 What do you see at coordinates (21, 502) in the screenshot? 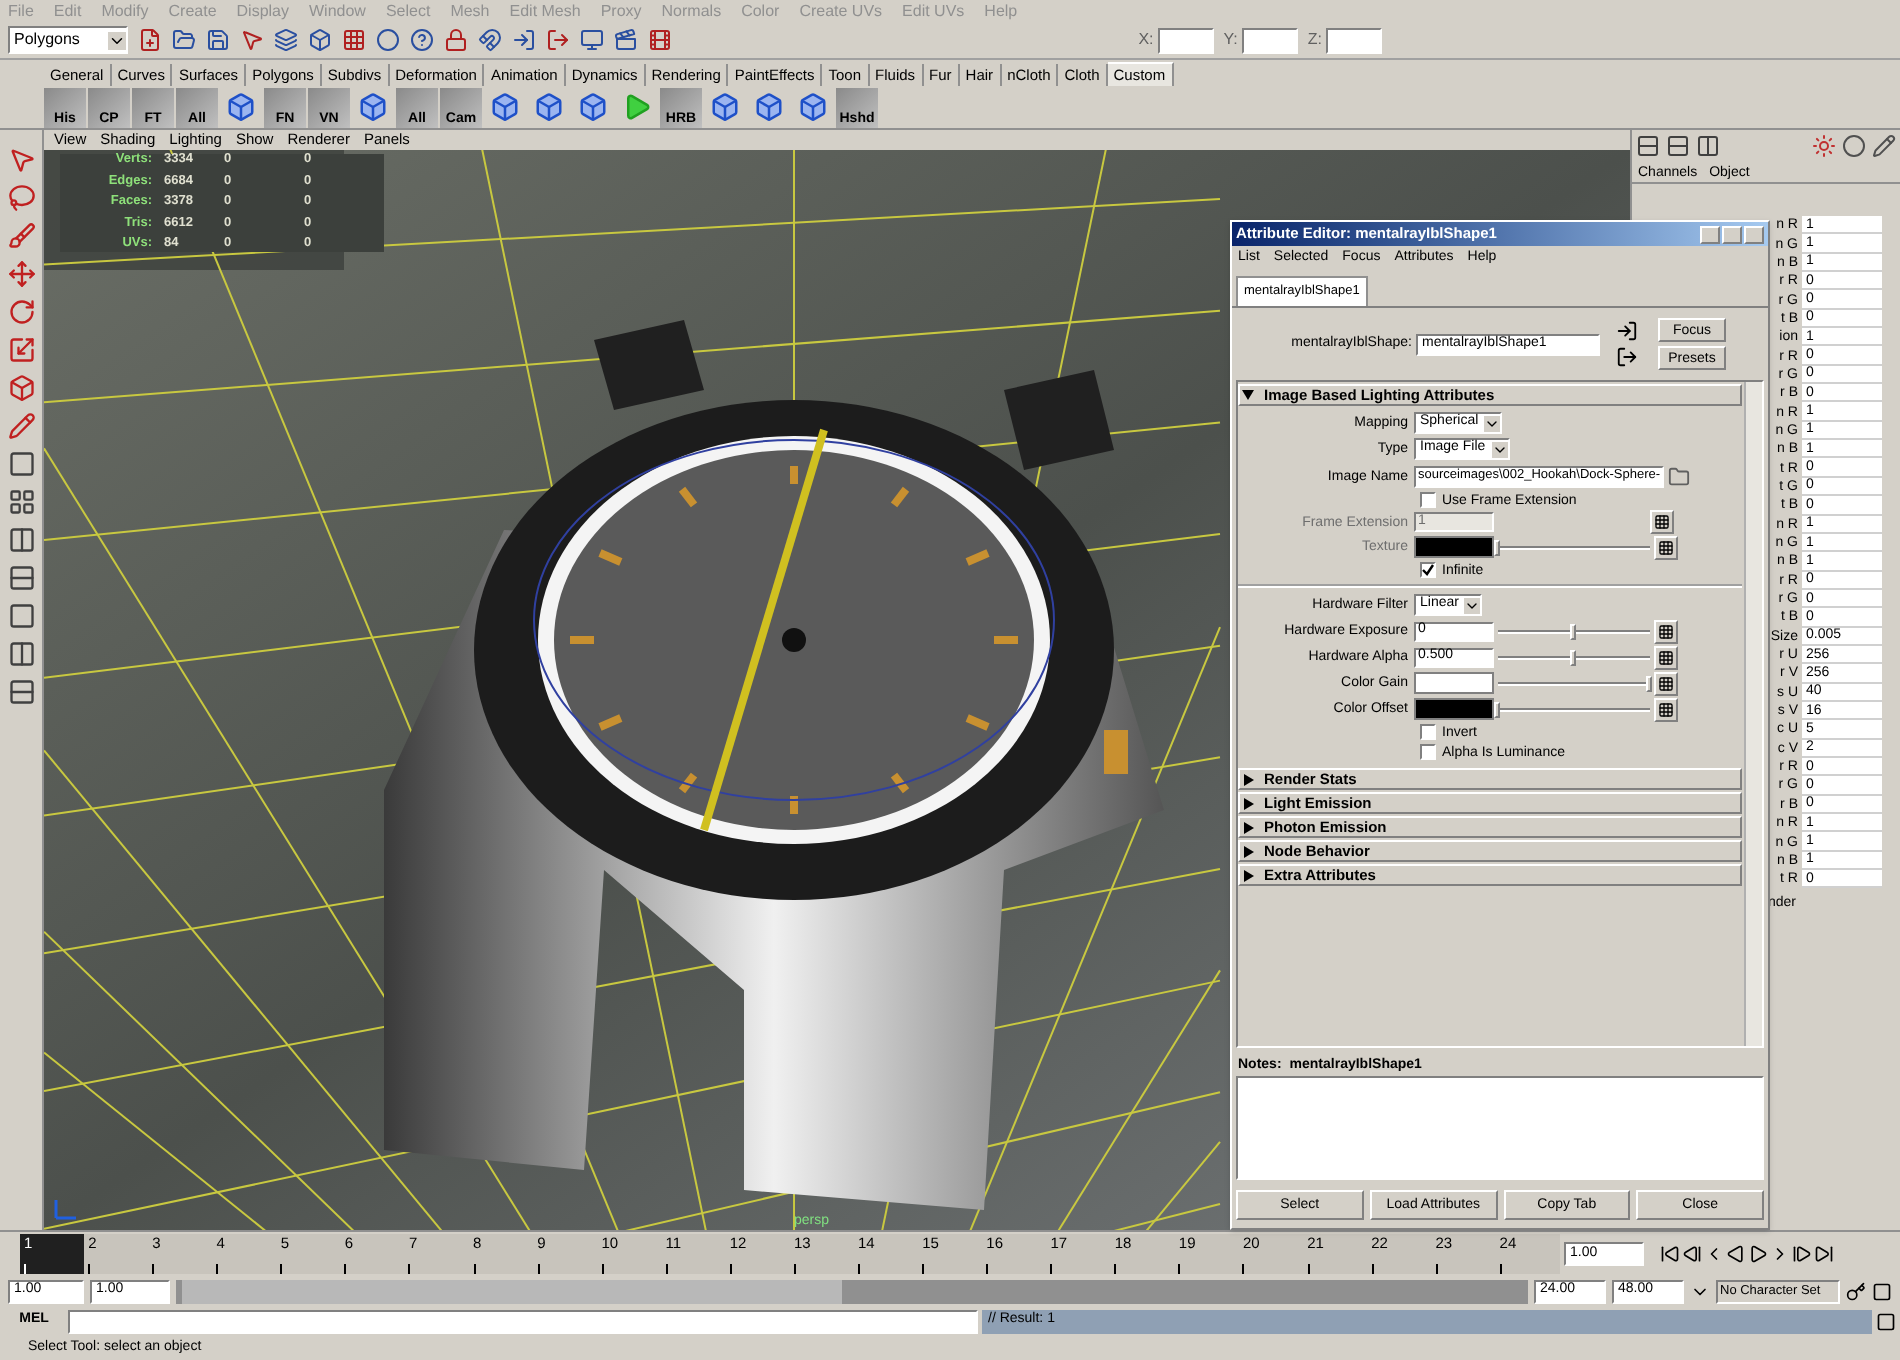
I see `four-view-icon` at bounding box center [21, 502].